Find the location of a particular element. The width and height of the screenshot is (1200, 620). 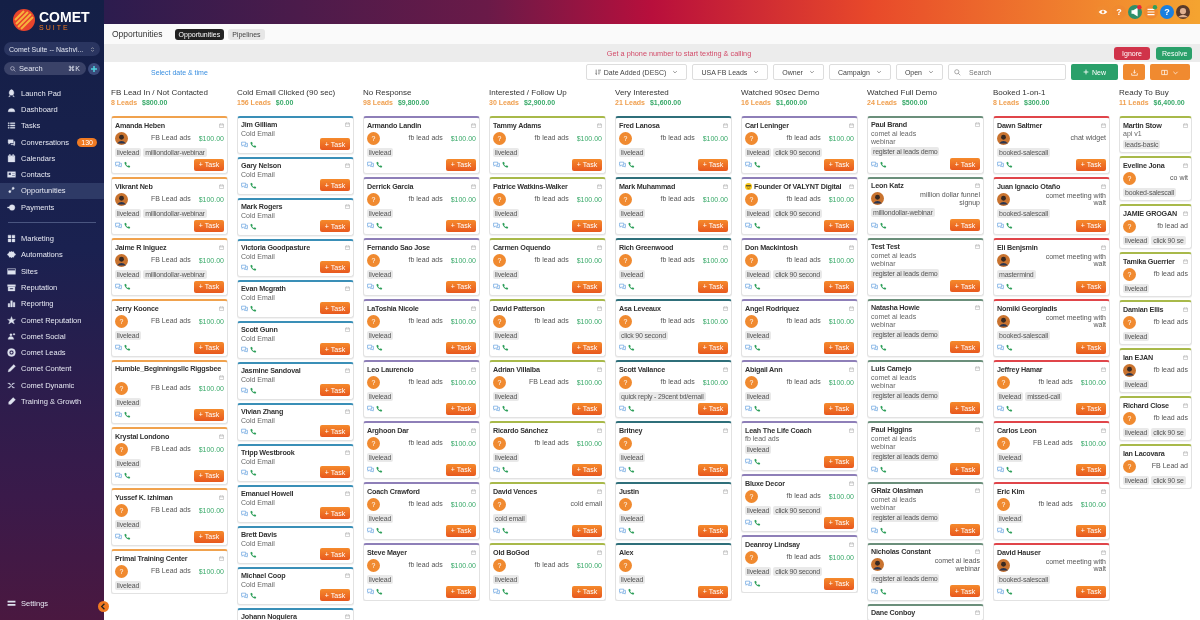

list-icon is located at coordinates (1151, 12).